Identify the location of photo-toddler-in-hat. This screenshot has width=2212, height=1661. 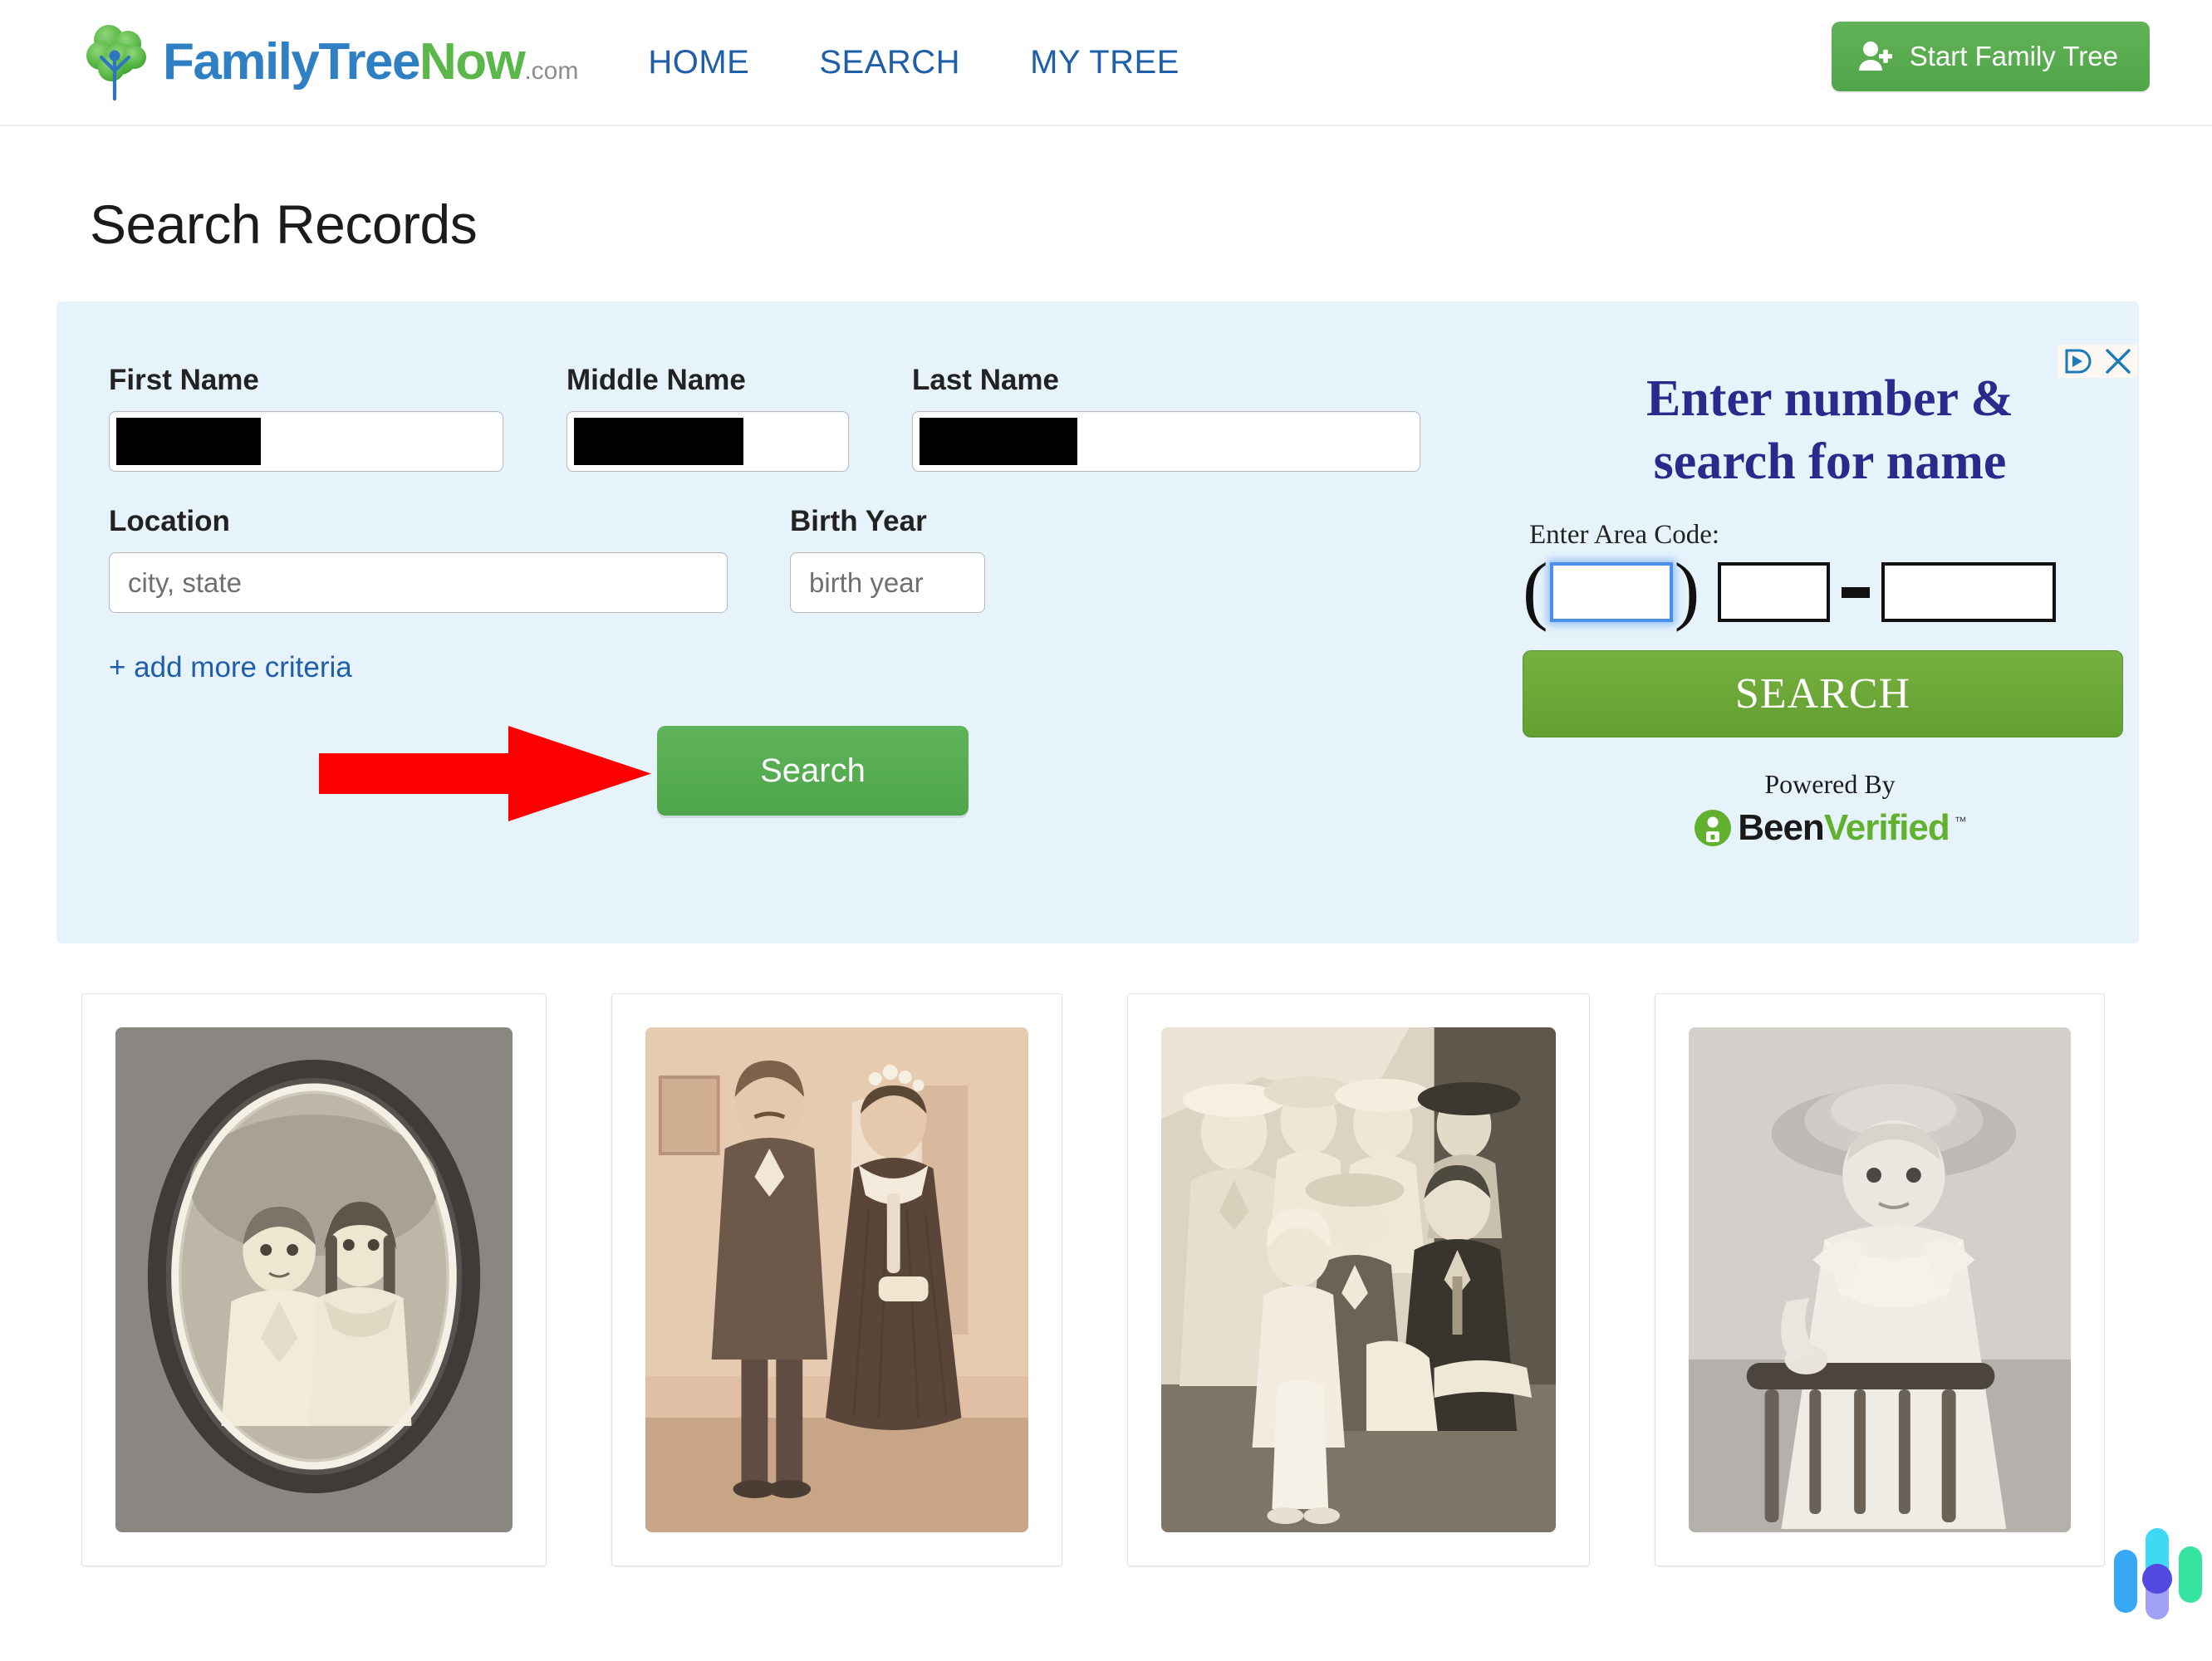
(1880, 1279).